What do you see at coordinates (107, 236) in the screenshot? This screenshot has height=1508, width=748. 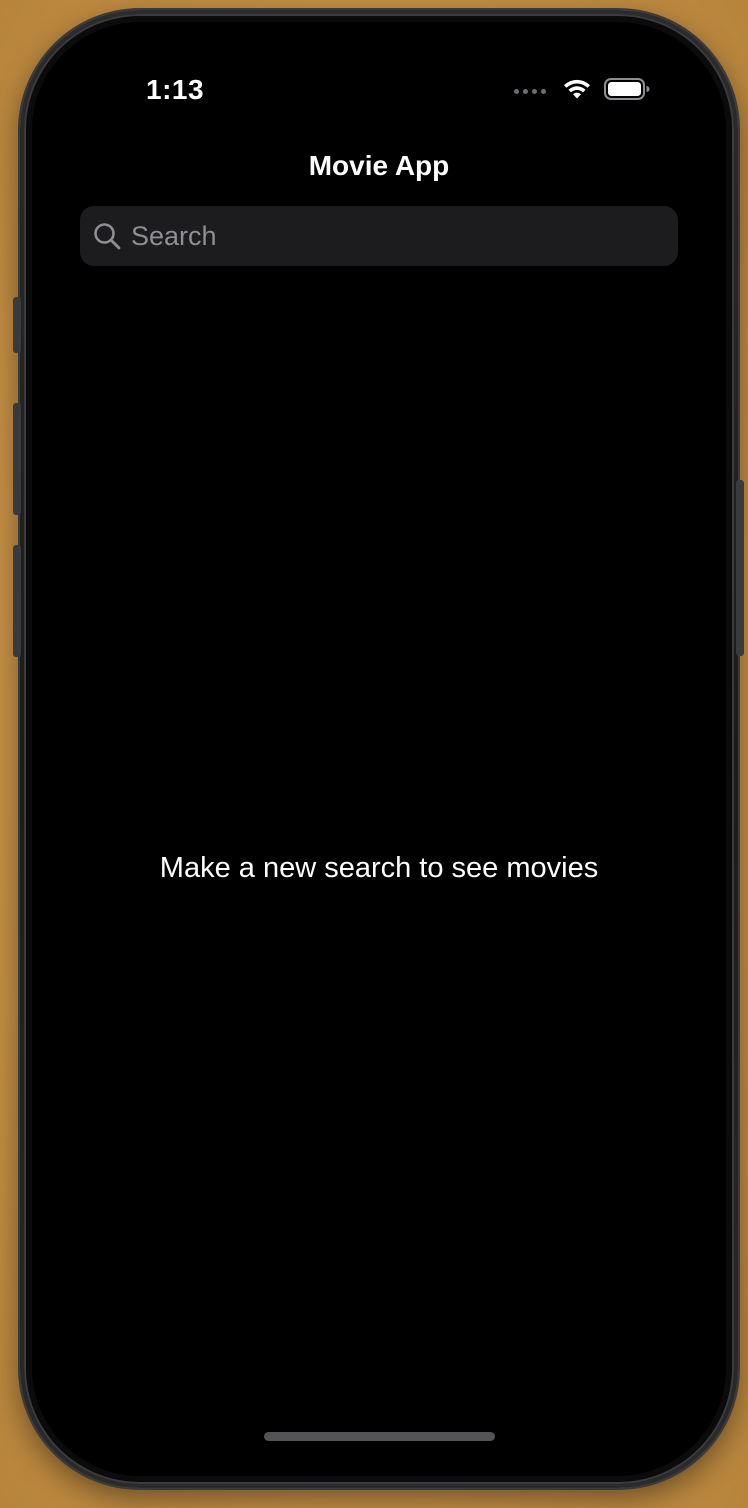 I see `search-icon` at bounding box center [107, 236].